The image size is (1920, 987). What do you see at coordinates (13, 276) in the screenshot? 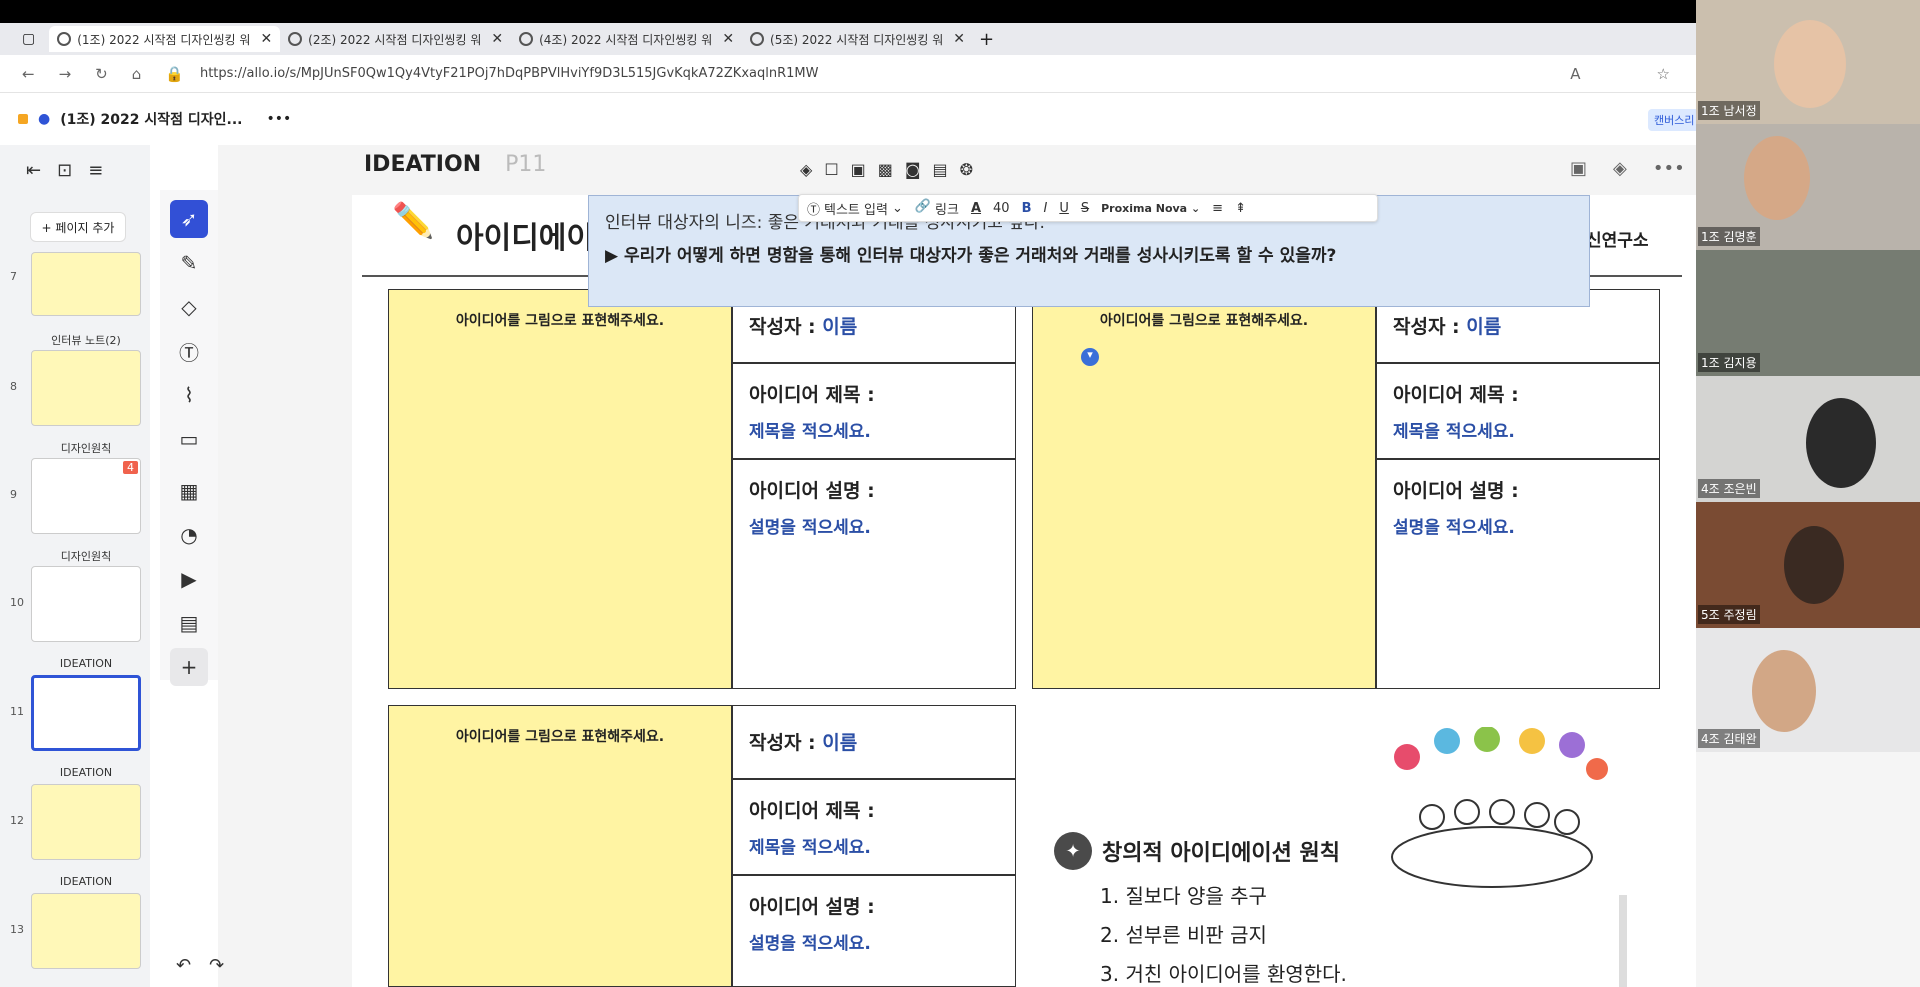
I see `page-number: 7` at bounding box center [13, 276].